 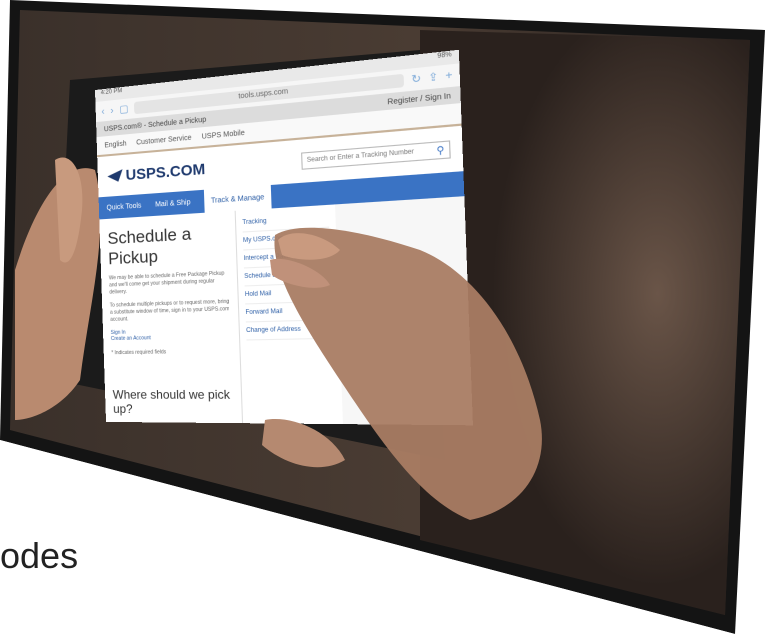 What do you see at coordinates (440, 150) in the screenshot?
I see `search-icon: ⚲` at bounding box center [440, 150].